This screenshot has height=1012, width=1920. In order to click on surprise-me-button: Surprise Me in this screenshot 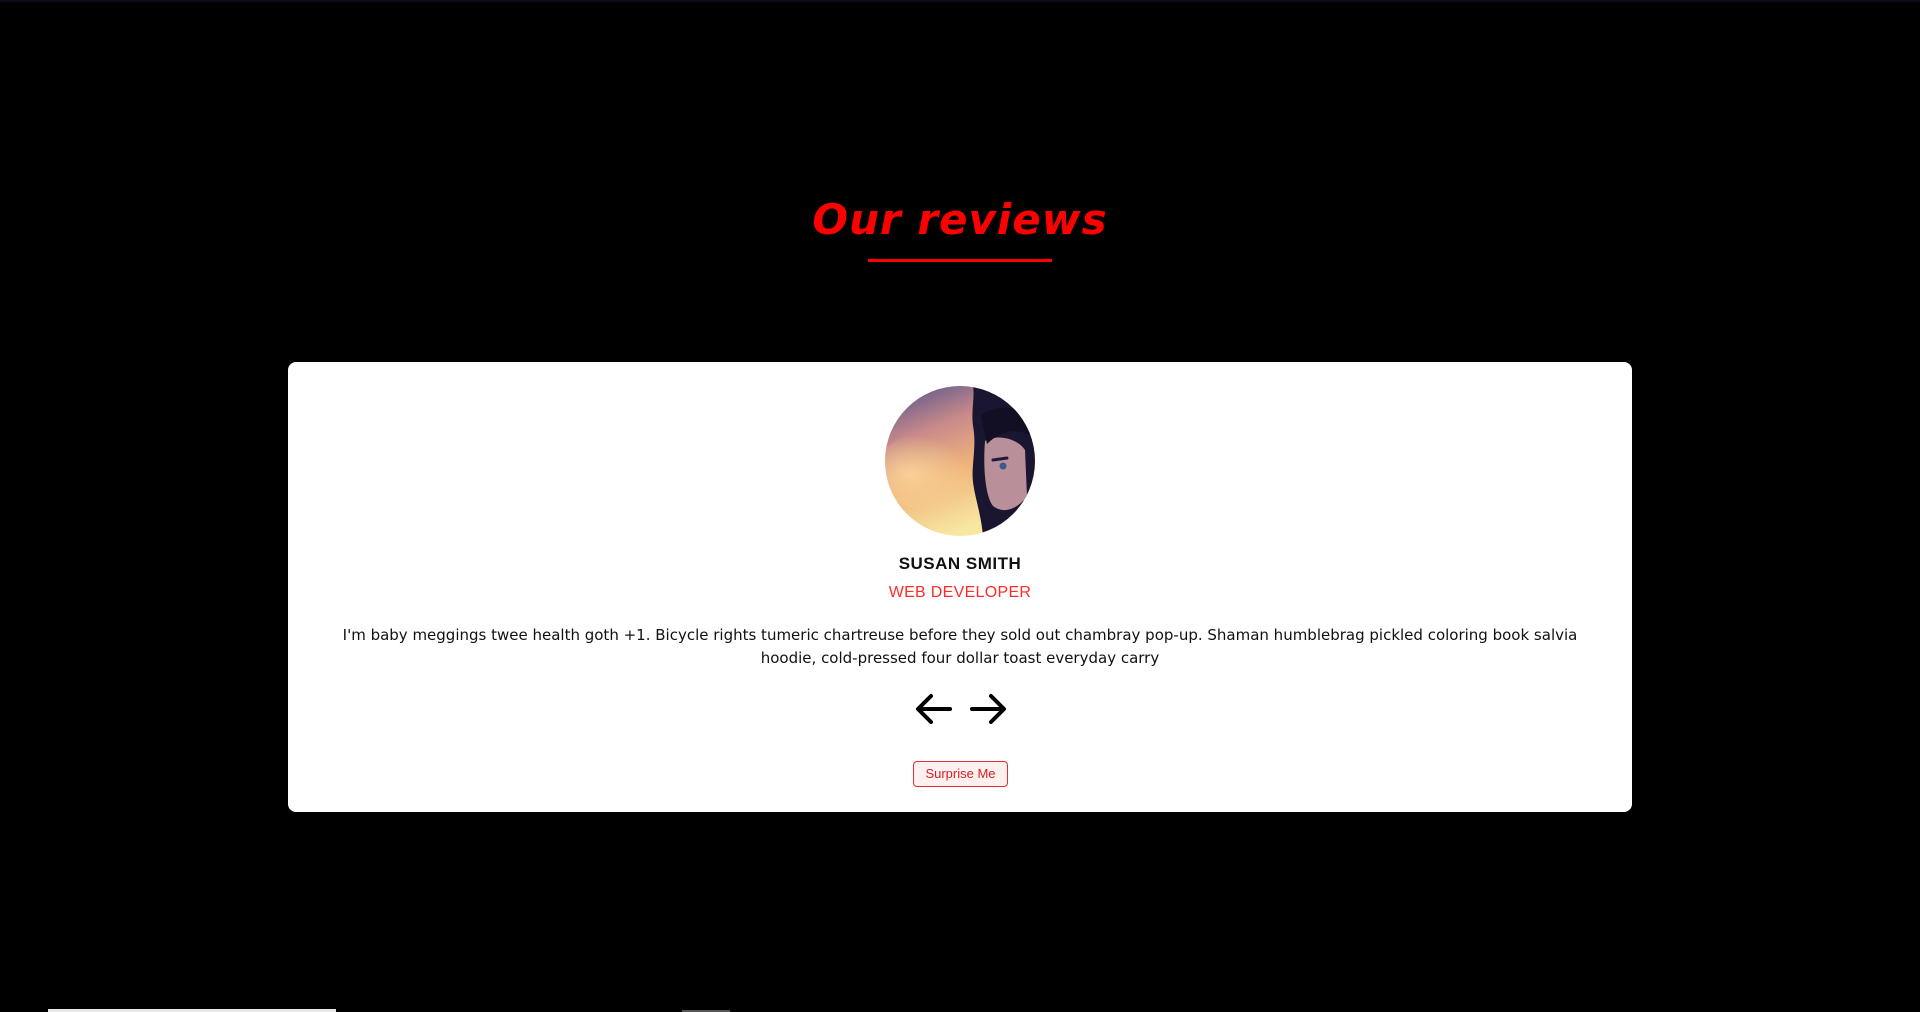, I will do `click(960, 774)`.